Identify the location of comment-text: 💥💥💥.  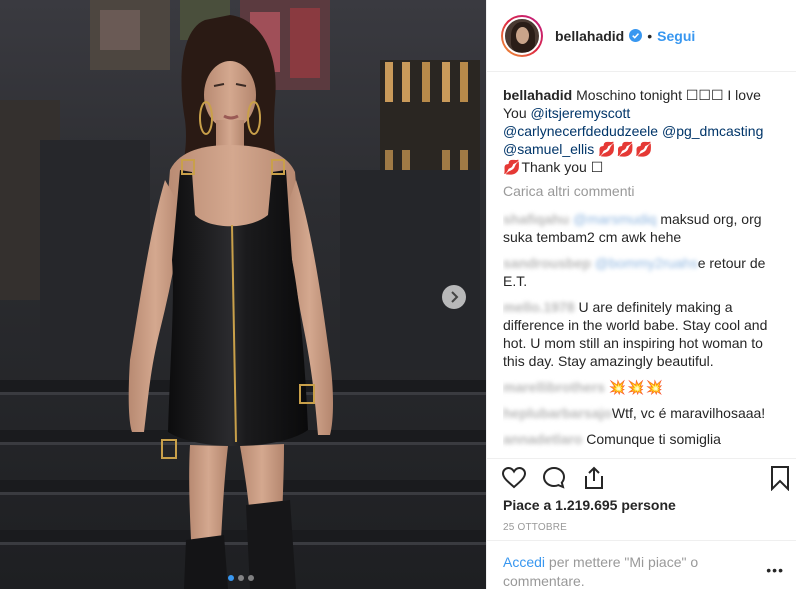
(636, 387).